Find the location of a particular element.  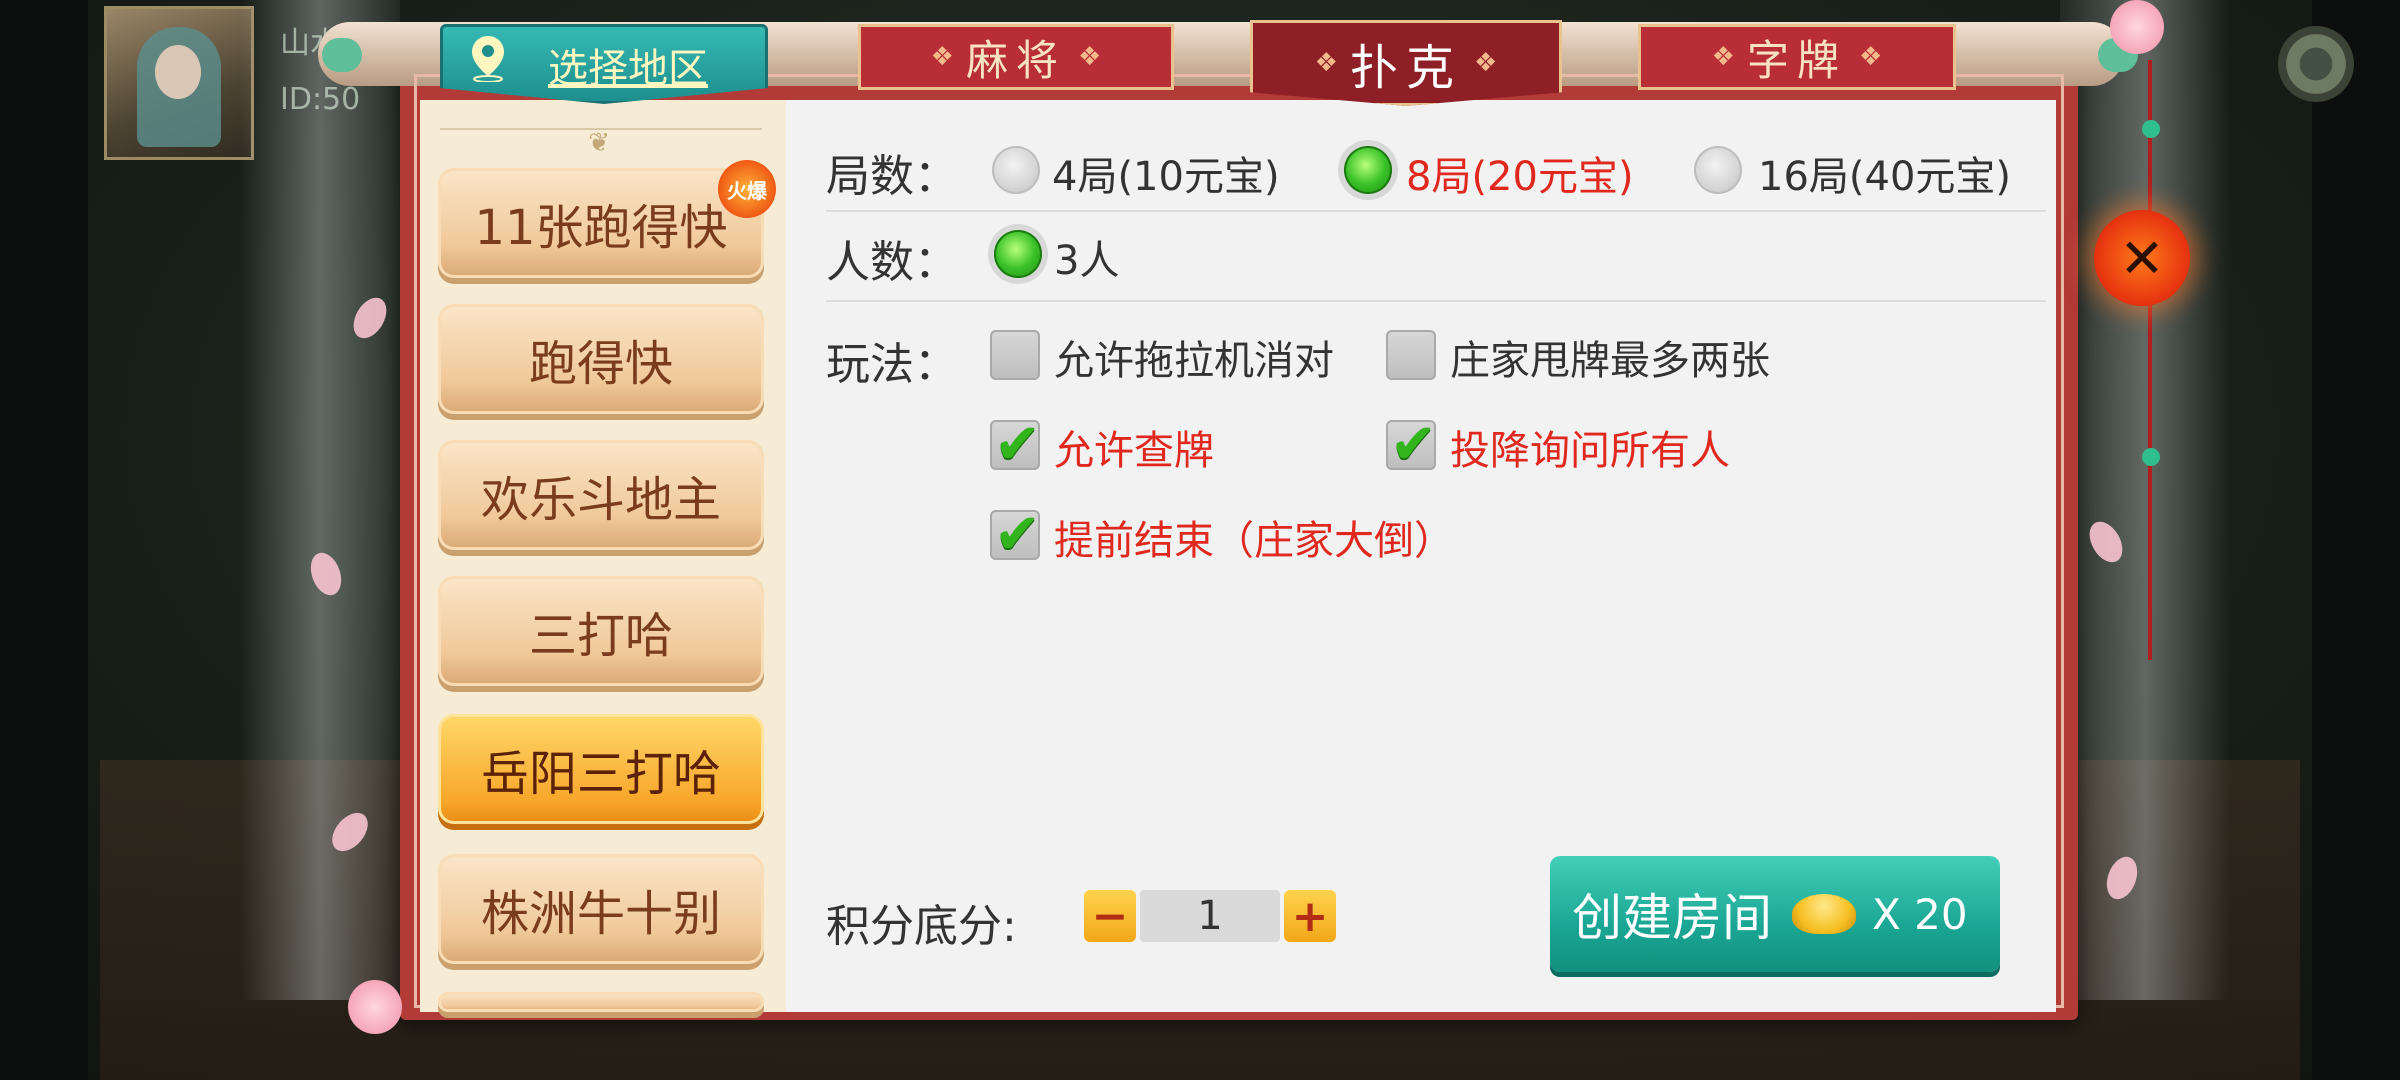

game-item-zhuzhou-niushibie: 株洲牛十别 is located at coordinates (601, 909).